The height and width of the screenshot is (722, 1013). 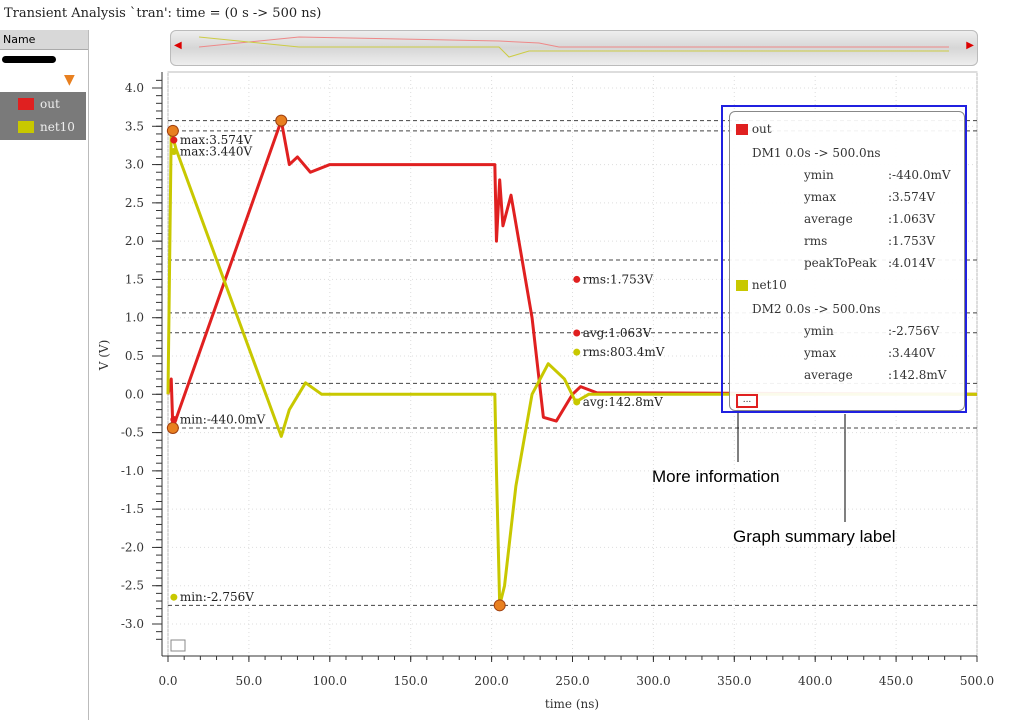 I want to click on legend-signal-out: out, so click(x=761, y=129).